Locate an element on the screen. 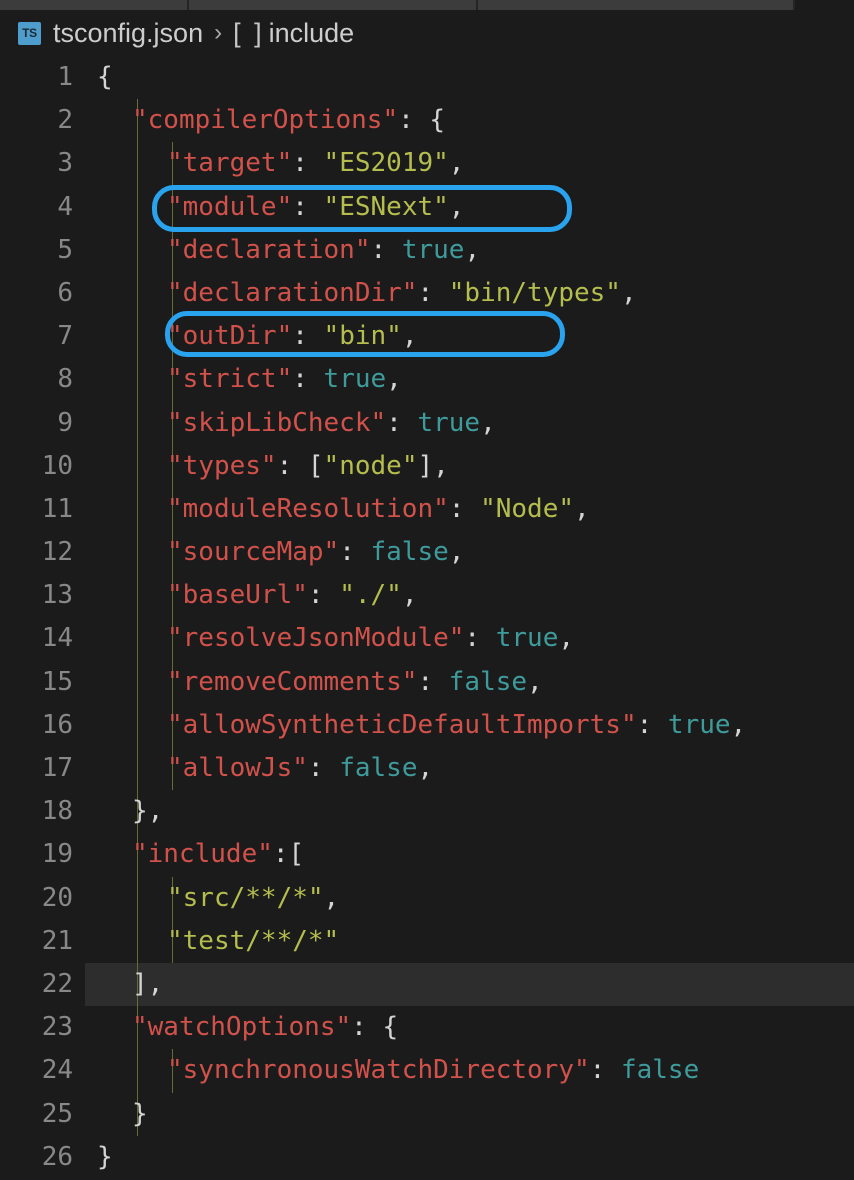 This screenshot has width=854, height=1180. code-line: 8 "strict": true, is located at coordinates (427, 380).